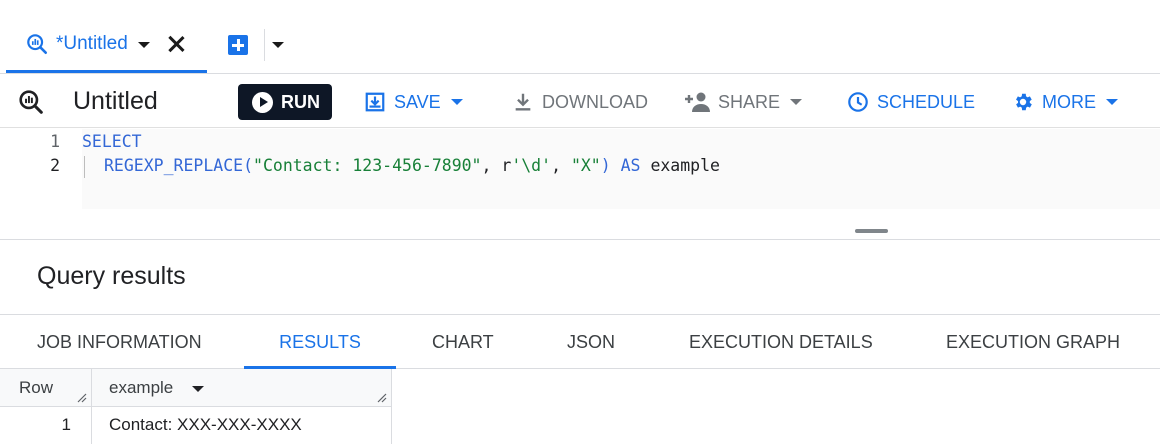 This screenshot has height=444, width=1160. I want to click on editor-resize-handle, so click(871, 231).